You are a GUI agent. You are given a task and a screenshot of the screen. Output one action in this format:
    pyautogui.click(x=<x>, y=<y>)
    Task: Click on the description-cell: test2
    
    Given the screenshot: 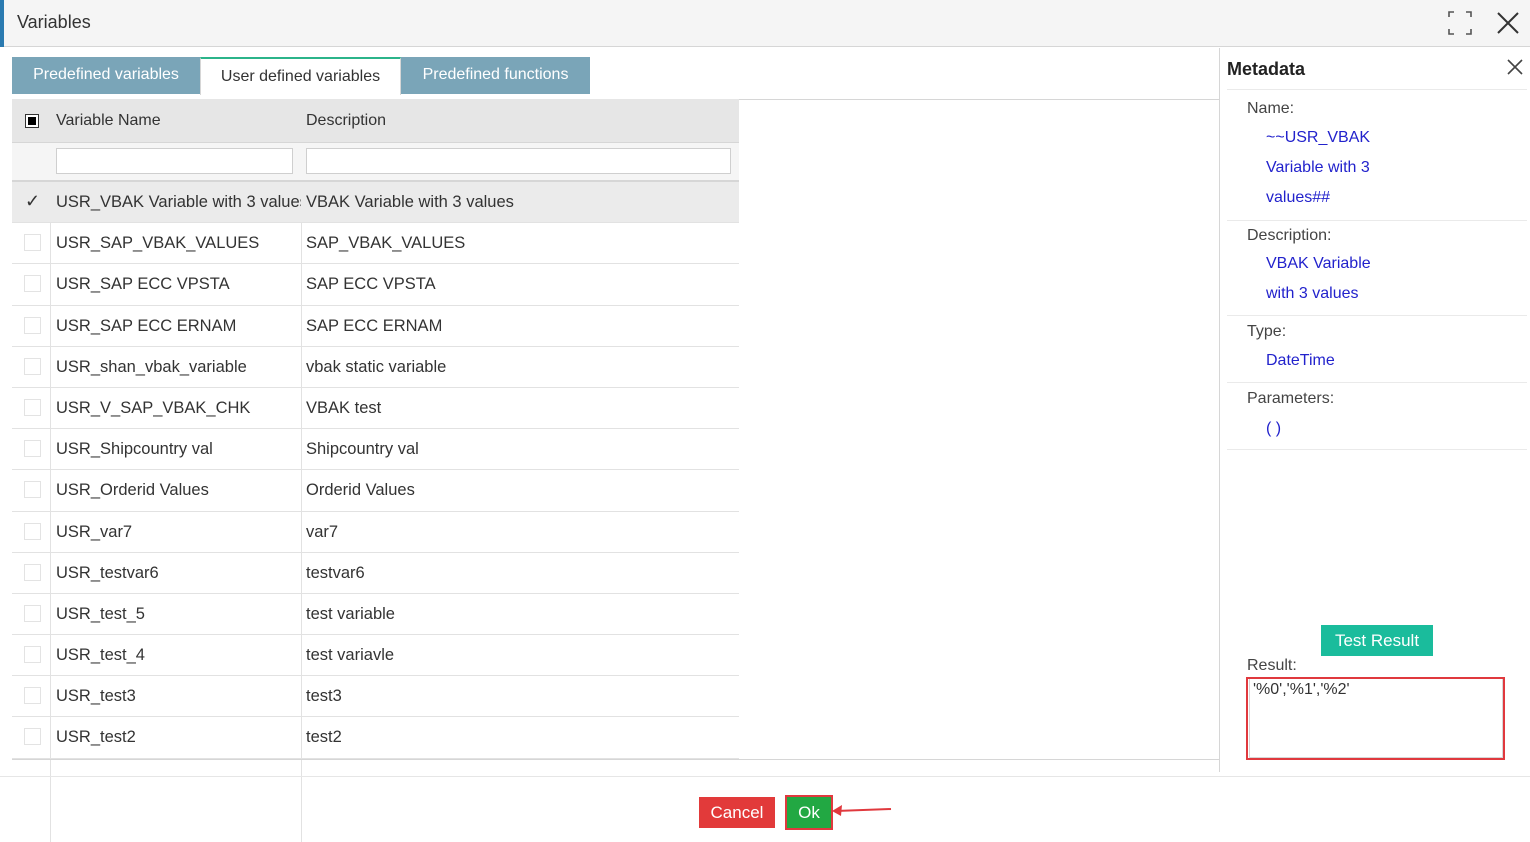 What is the action you would take?
    pyautogui.click(x=324, y=737)
    